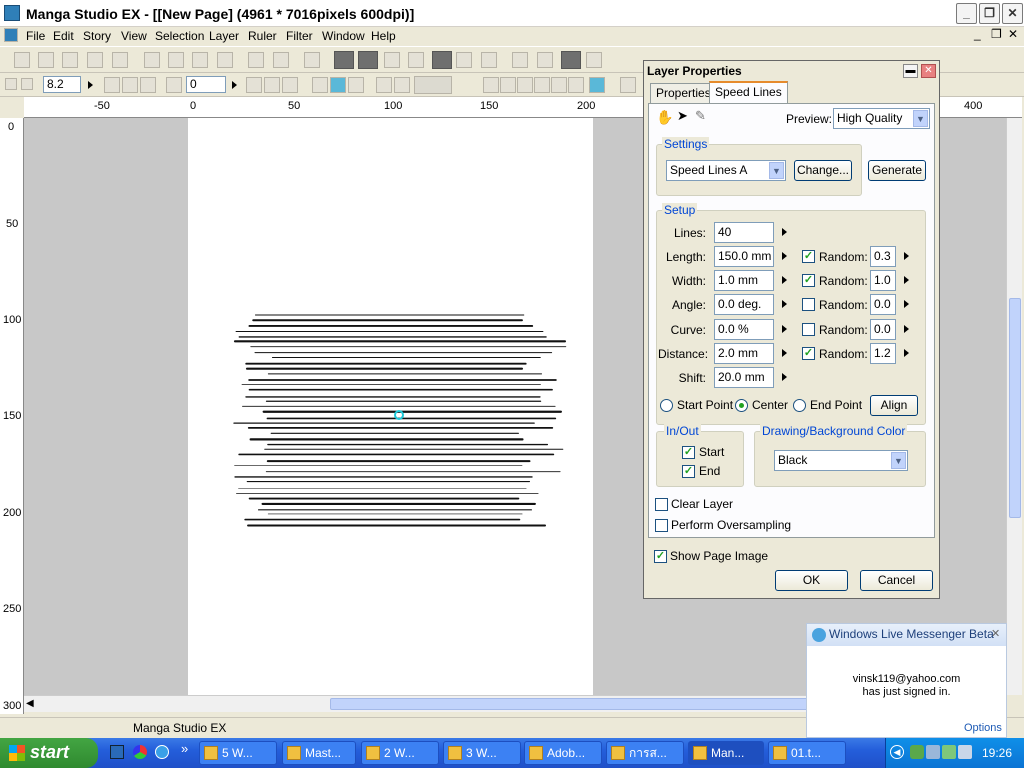 The image size is (1024, 768). Describe the element at coordinates (290, 85) in the screenshot. I see `flip-vertical-icon` at that location.